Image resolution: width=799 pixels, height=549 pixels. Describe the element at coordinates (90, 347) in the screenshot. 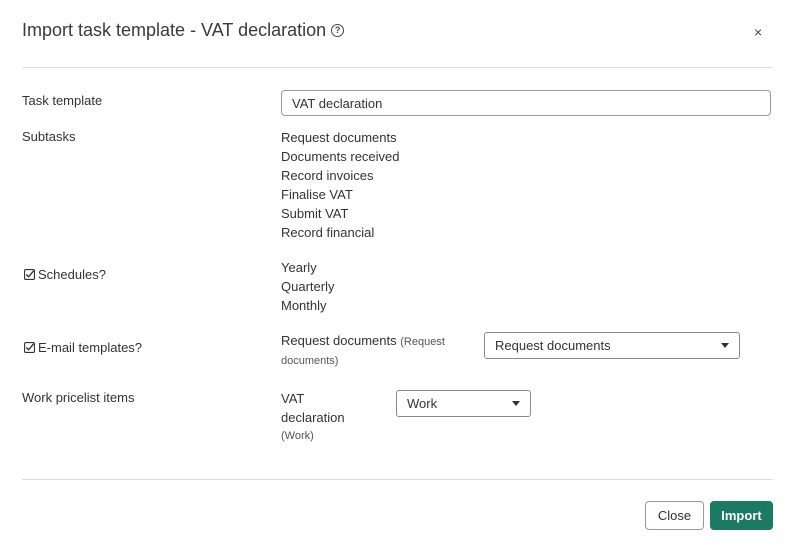

I see `email-templates-label-text: E-mail templates?` at that location.